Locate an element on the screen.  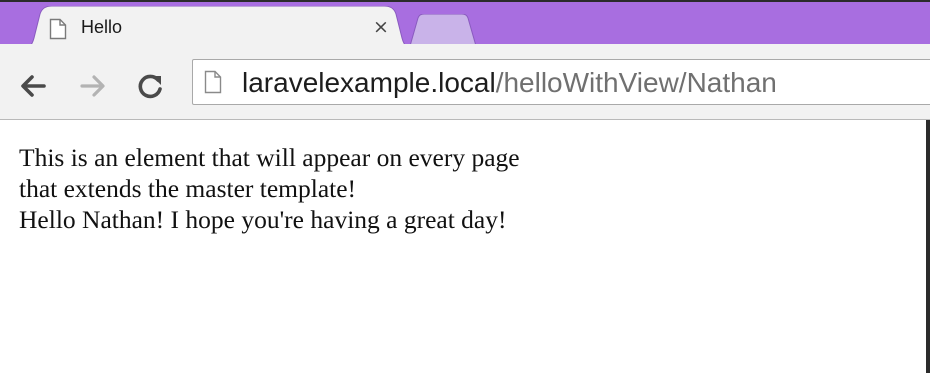
tab-title: Hello is located at coordinates (102, 27).